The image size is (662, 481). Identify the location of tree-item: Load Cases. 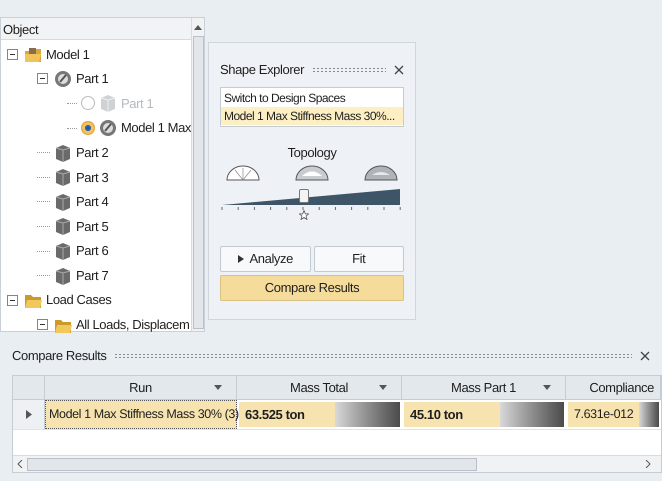
(79, 300).